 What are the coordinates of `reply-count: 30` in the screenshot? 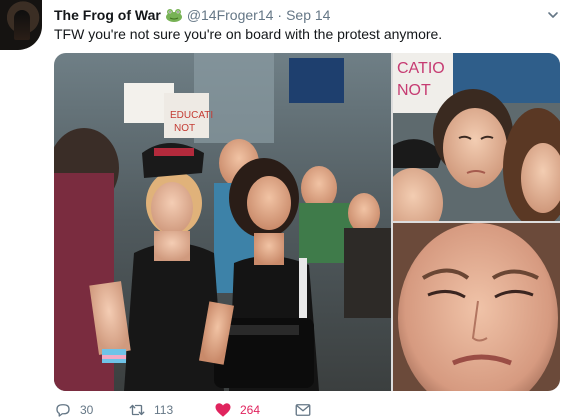 It's located at (87, 410).